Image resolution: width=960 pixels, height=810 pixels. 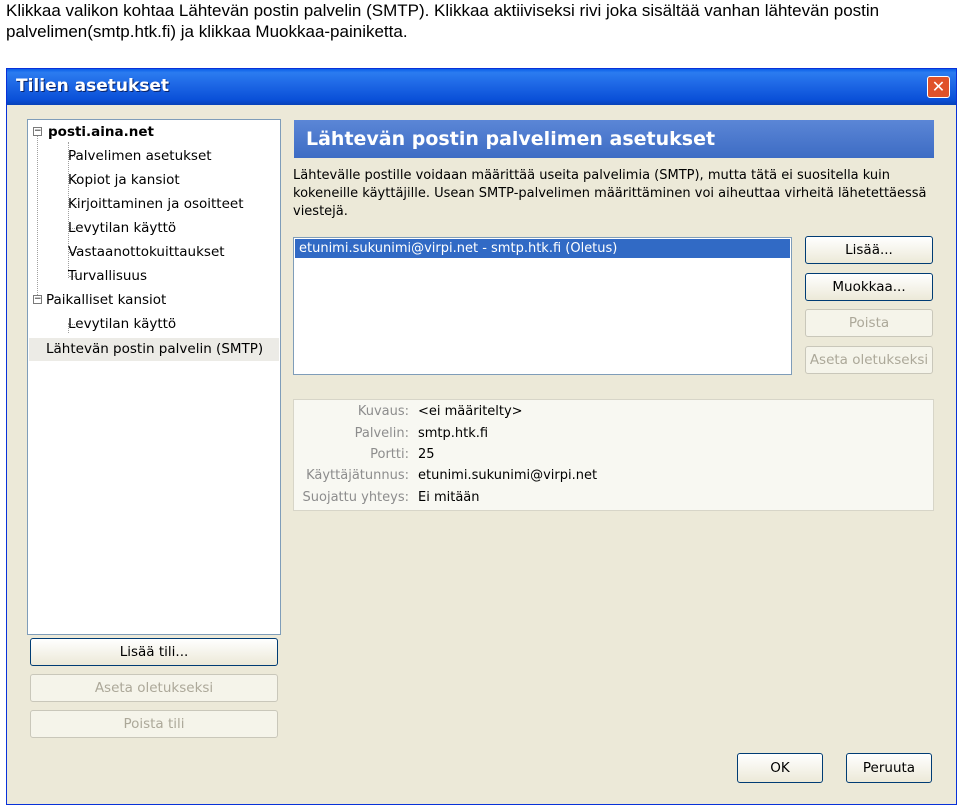 What do you see at coordinates (124, 180) in the screenshot?
I see `tree-item-copies-folders: Kopiot ja kansiot` at bounding box center [124, 180].